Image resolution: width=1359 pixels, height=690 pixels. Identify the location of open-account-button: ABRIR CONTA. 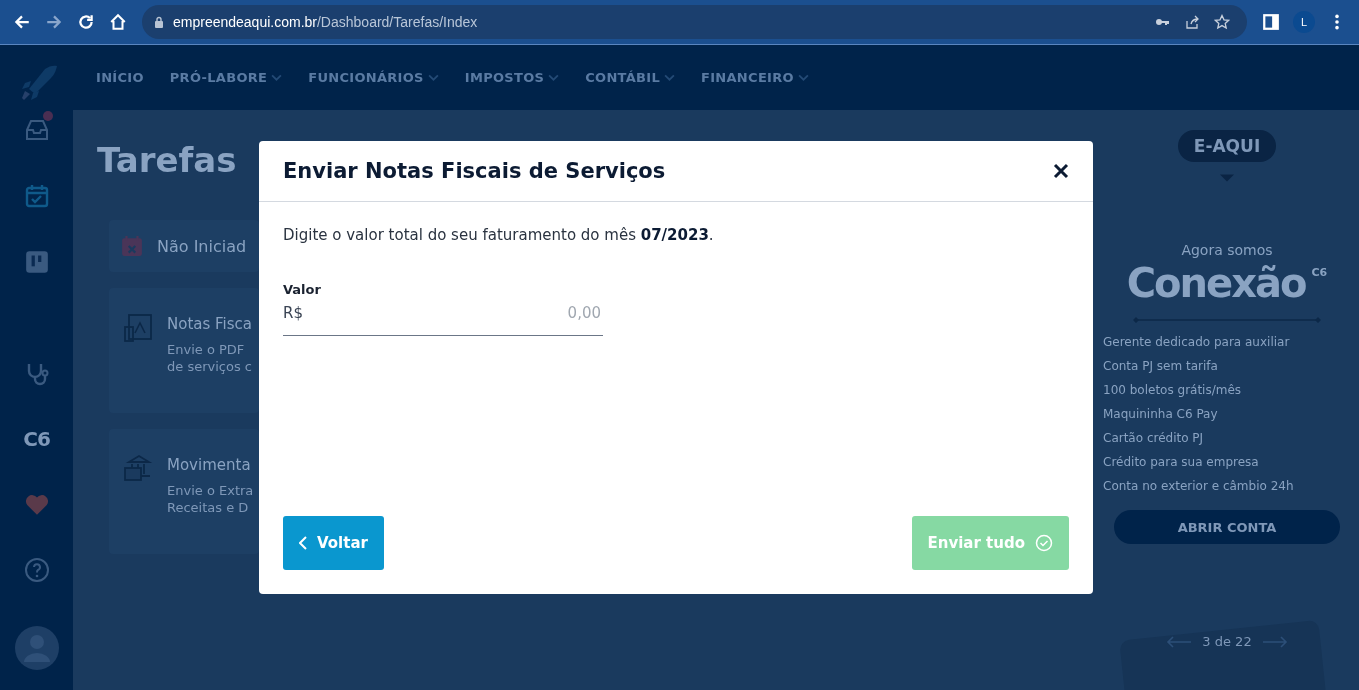
(1227, 527).